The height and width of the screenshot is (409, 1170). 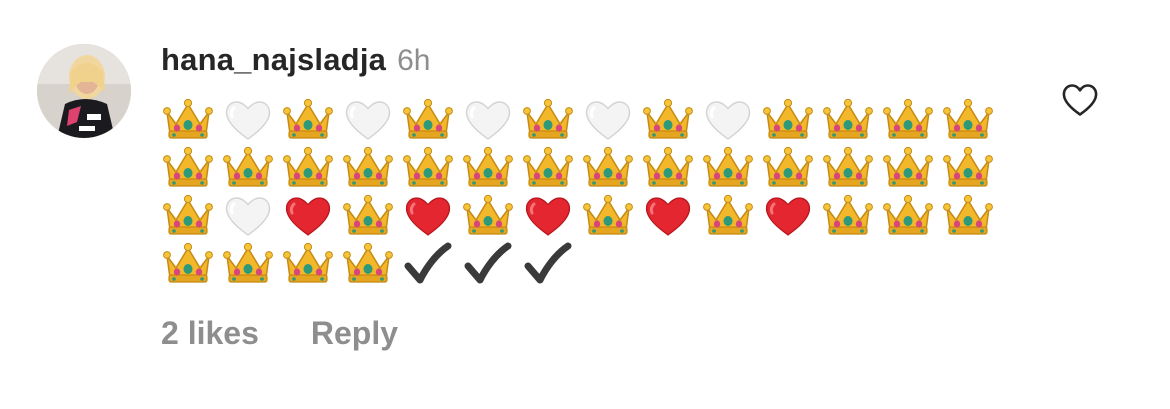 I want to click on reply-button: Reply, so click(x=354, y=333).